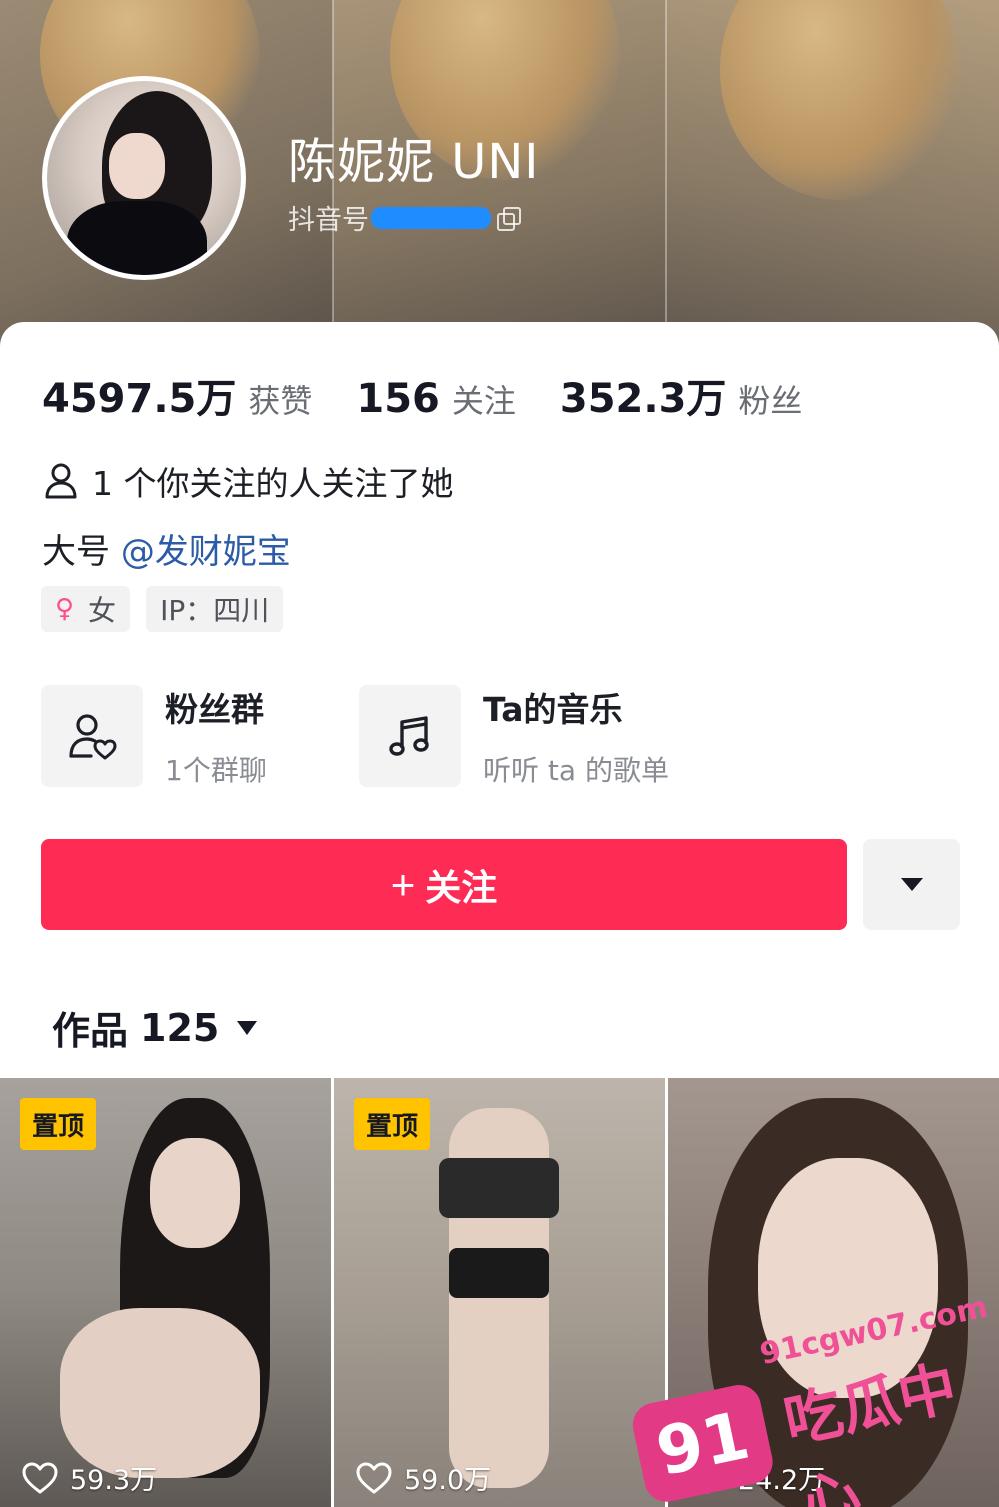 This screenshot has width=999, height=1507. Describe the element at coordinates (431, 217) in the screenshot. I see `redaction-mark` at that location.